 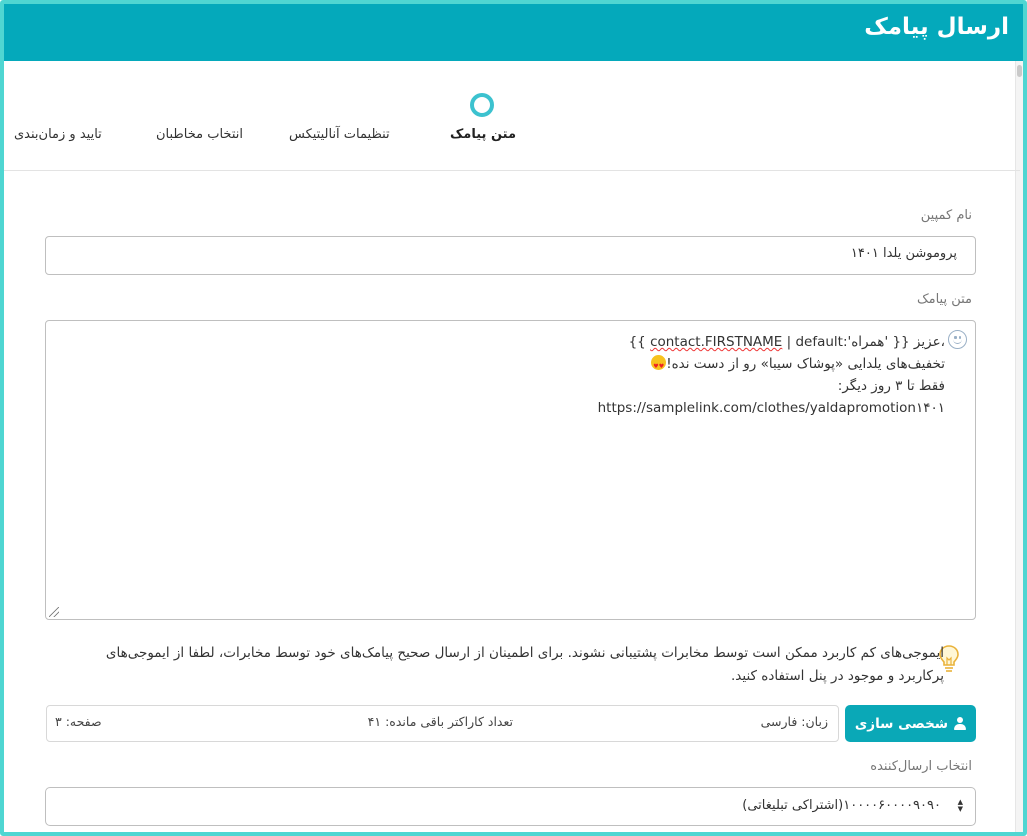 I want to click on emoji-picker-icon, so click(x=957, y=339).